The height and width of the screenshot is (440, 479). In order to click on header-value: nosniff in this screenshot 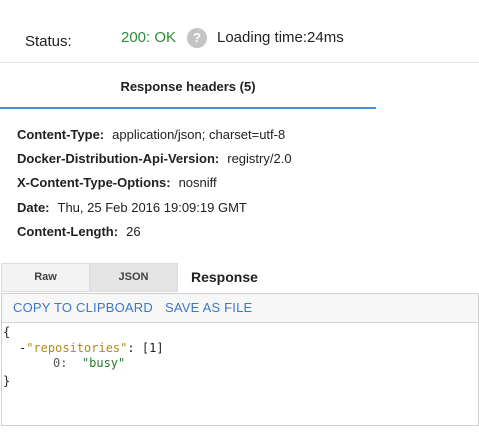, I will do `click(197, 183)`.